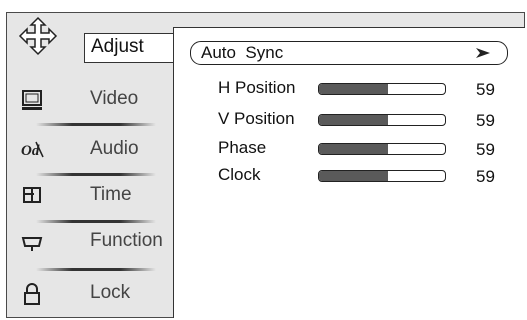  What do you see at coordinates (485, 120) in the screenshot?
I see `v-position-value: 59` at bounding box center [485, 120].